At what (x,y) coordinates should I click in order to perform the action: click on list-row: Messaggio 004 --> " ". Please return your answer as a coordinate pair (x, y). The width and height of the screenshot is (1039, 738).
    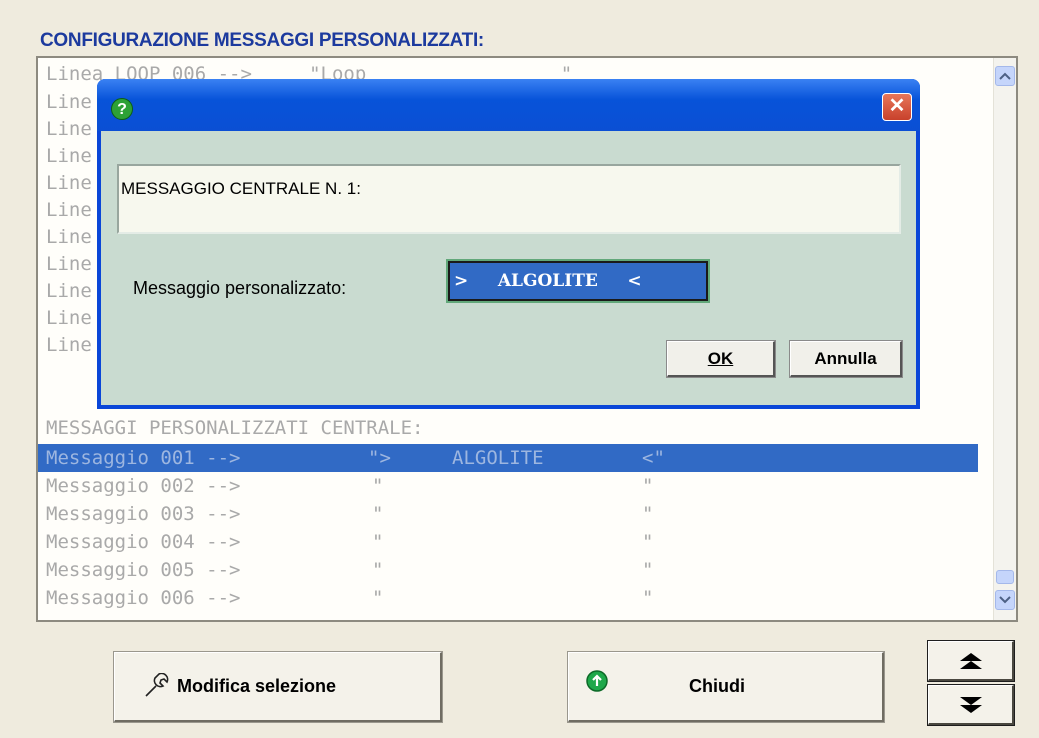
    Looking at the image, I should click on (508, 542).